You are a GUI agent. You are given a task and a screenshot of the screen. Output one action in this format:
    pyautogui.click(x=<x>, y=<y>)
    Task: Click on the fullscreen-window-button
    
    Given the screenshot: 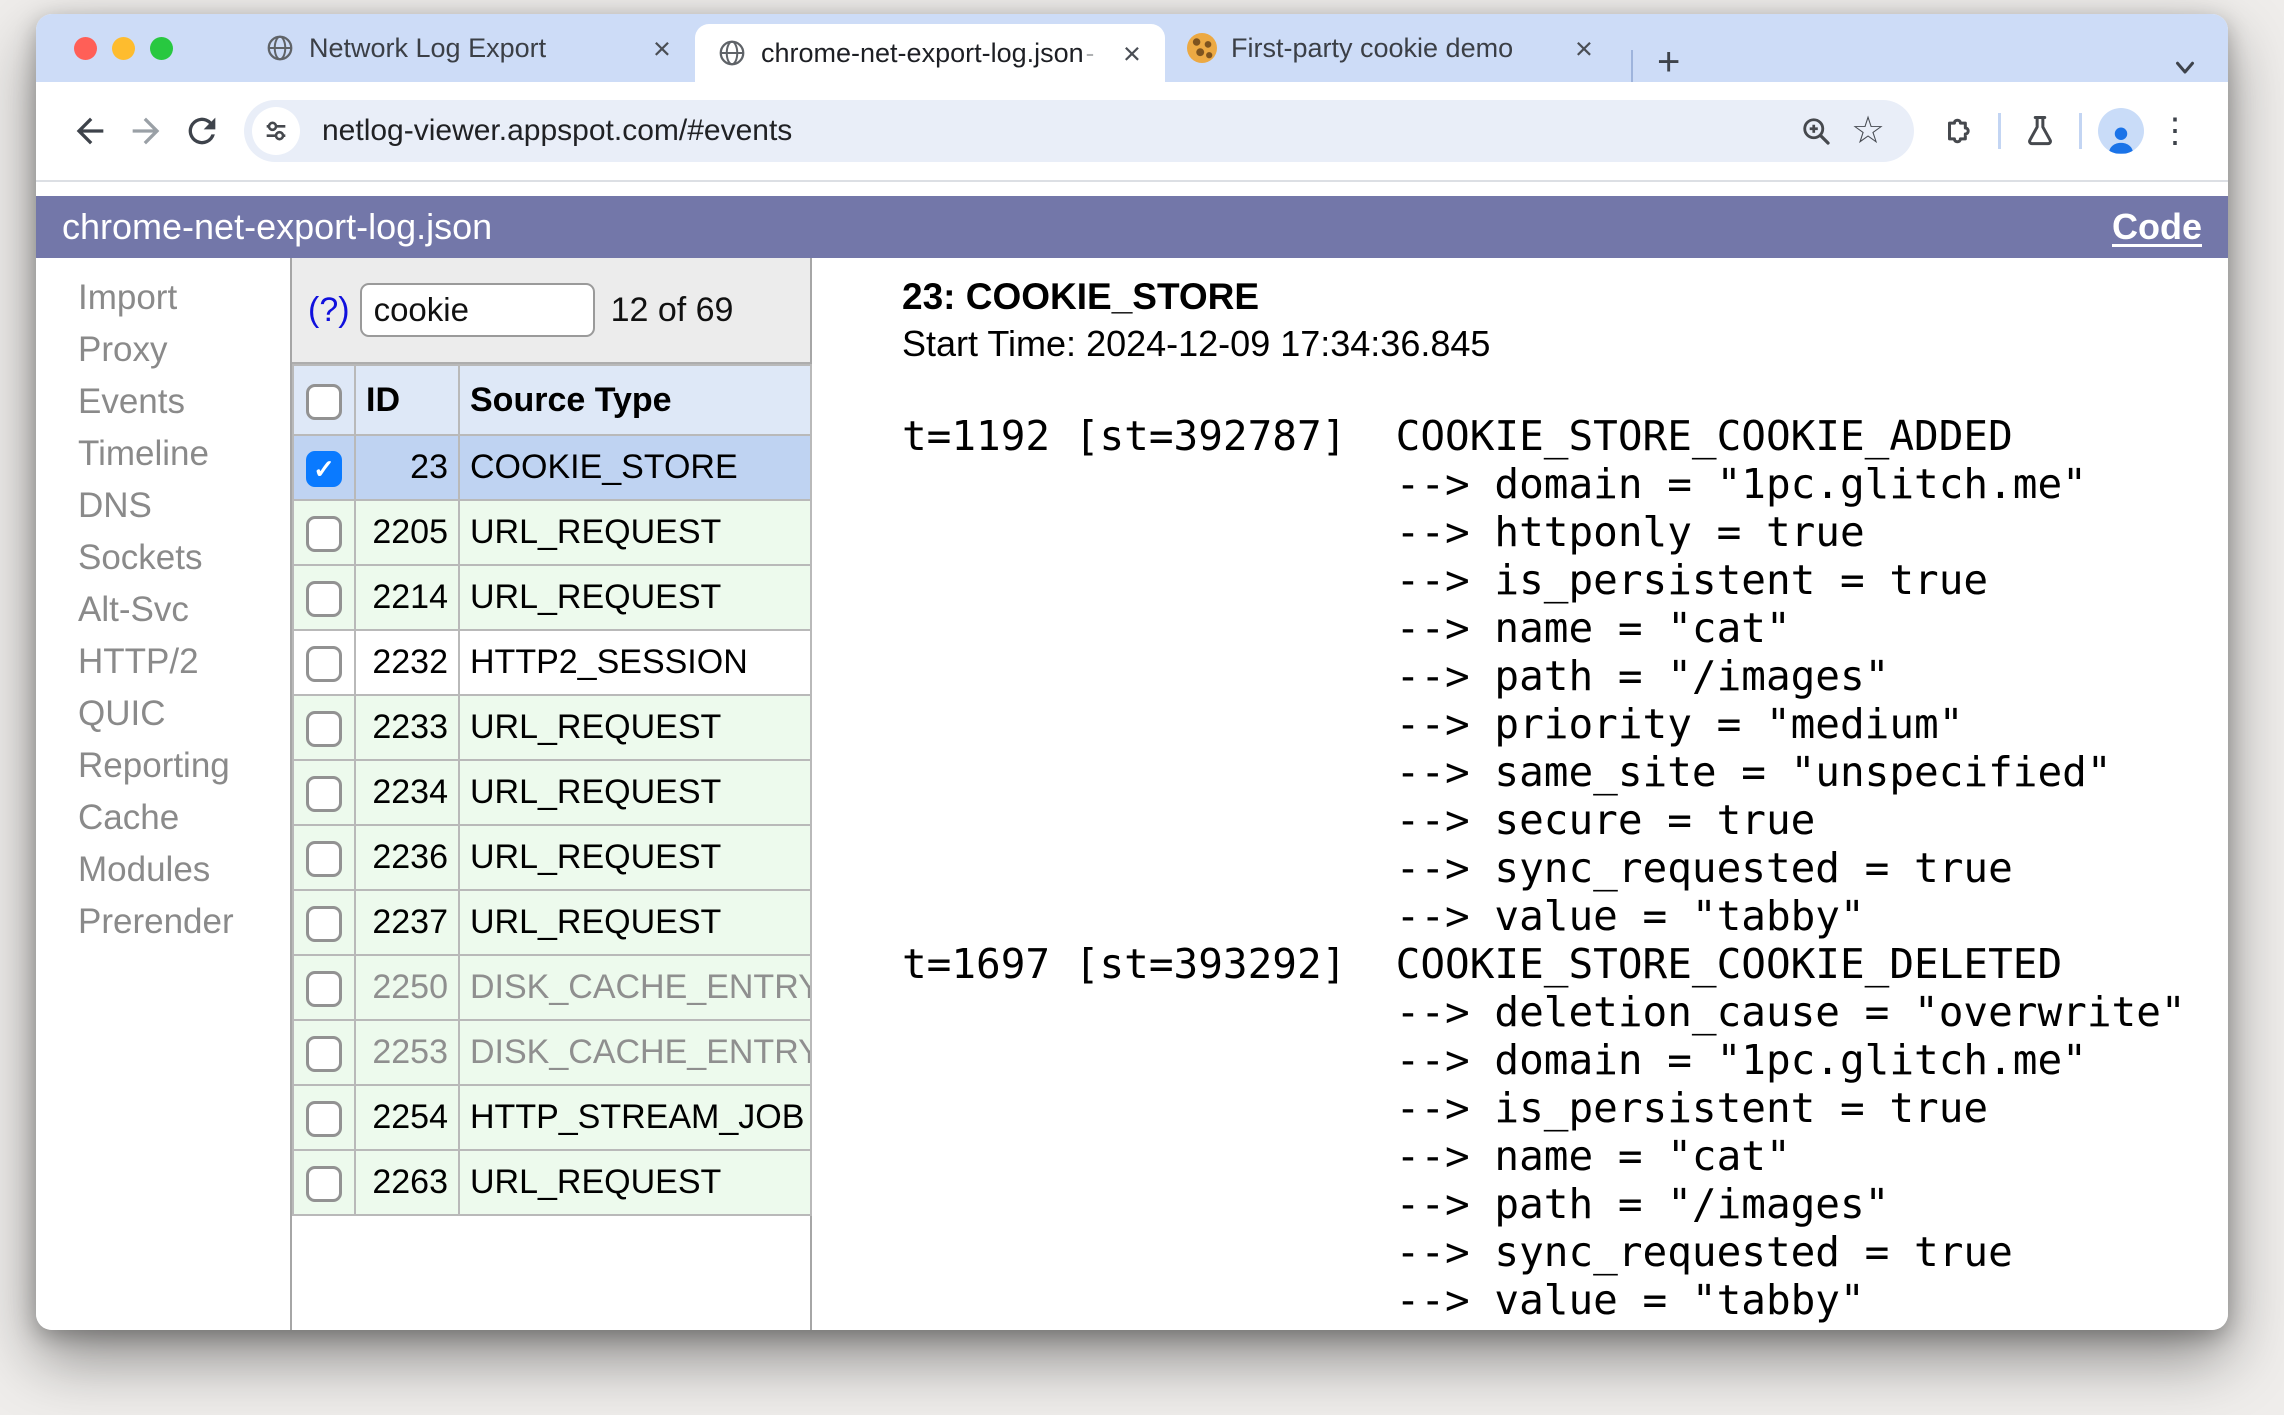 What is the action you would take?
    pyautogui.click(x=161, y=48)
    